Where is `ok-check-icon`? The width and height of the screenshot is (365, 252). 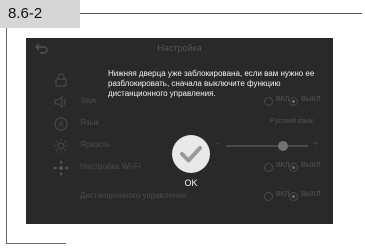 ok-check-icon is located at coordinates (191, 154).